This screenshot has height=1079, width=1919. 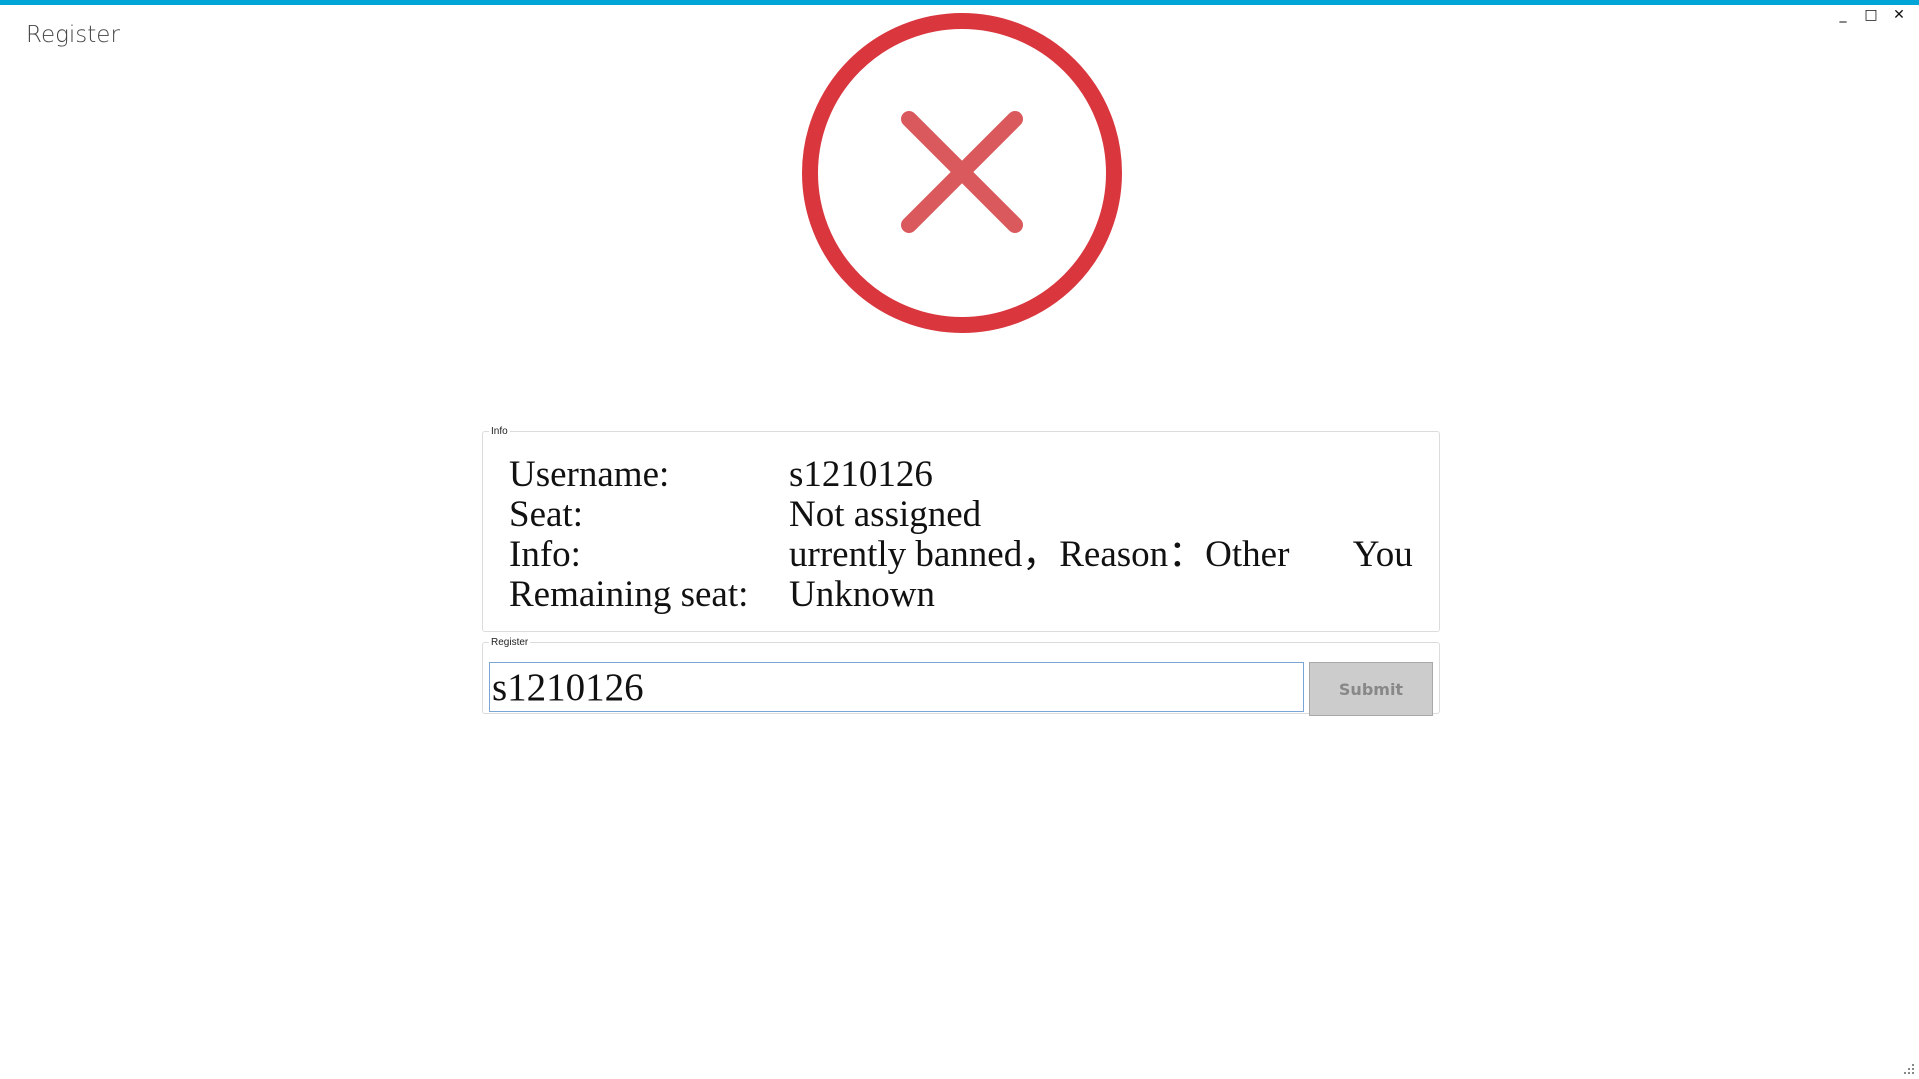 I want to click on info-row-remaining-seat: Remaining seat: Unknown, so click(x=961, y=595).